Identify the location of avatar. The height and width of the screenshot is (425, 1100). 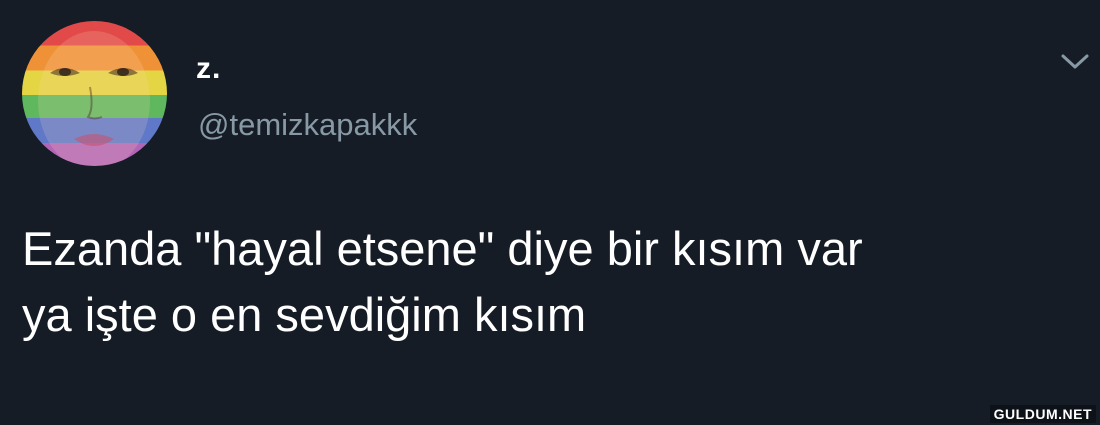
(94, 93).